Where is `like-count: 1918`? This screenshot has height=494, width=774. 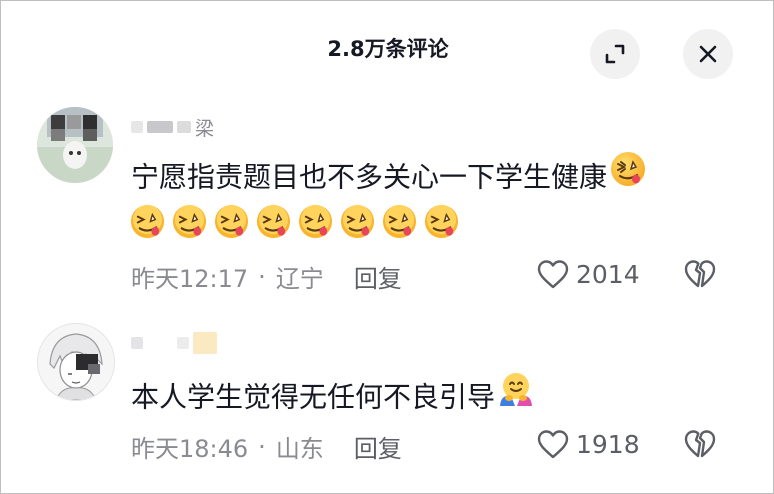
like-count: 1918 is located at coordinates (608, 444).